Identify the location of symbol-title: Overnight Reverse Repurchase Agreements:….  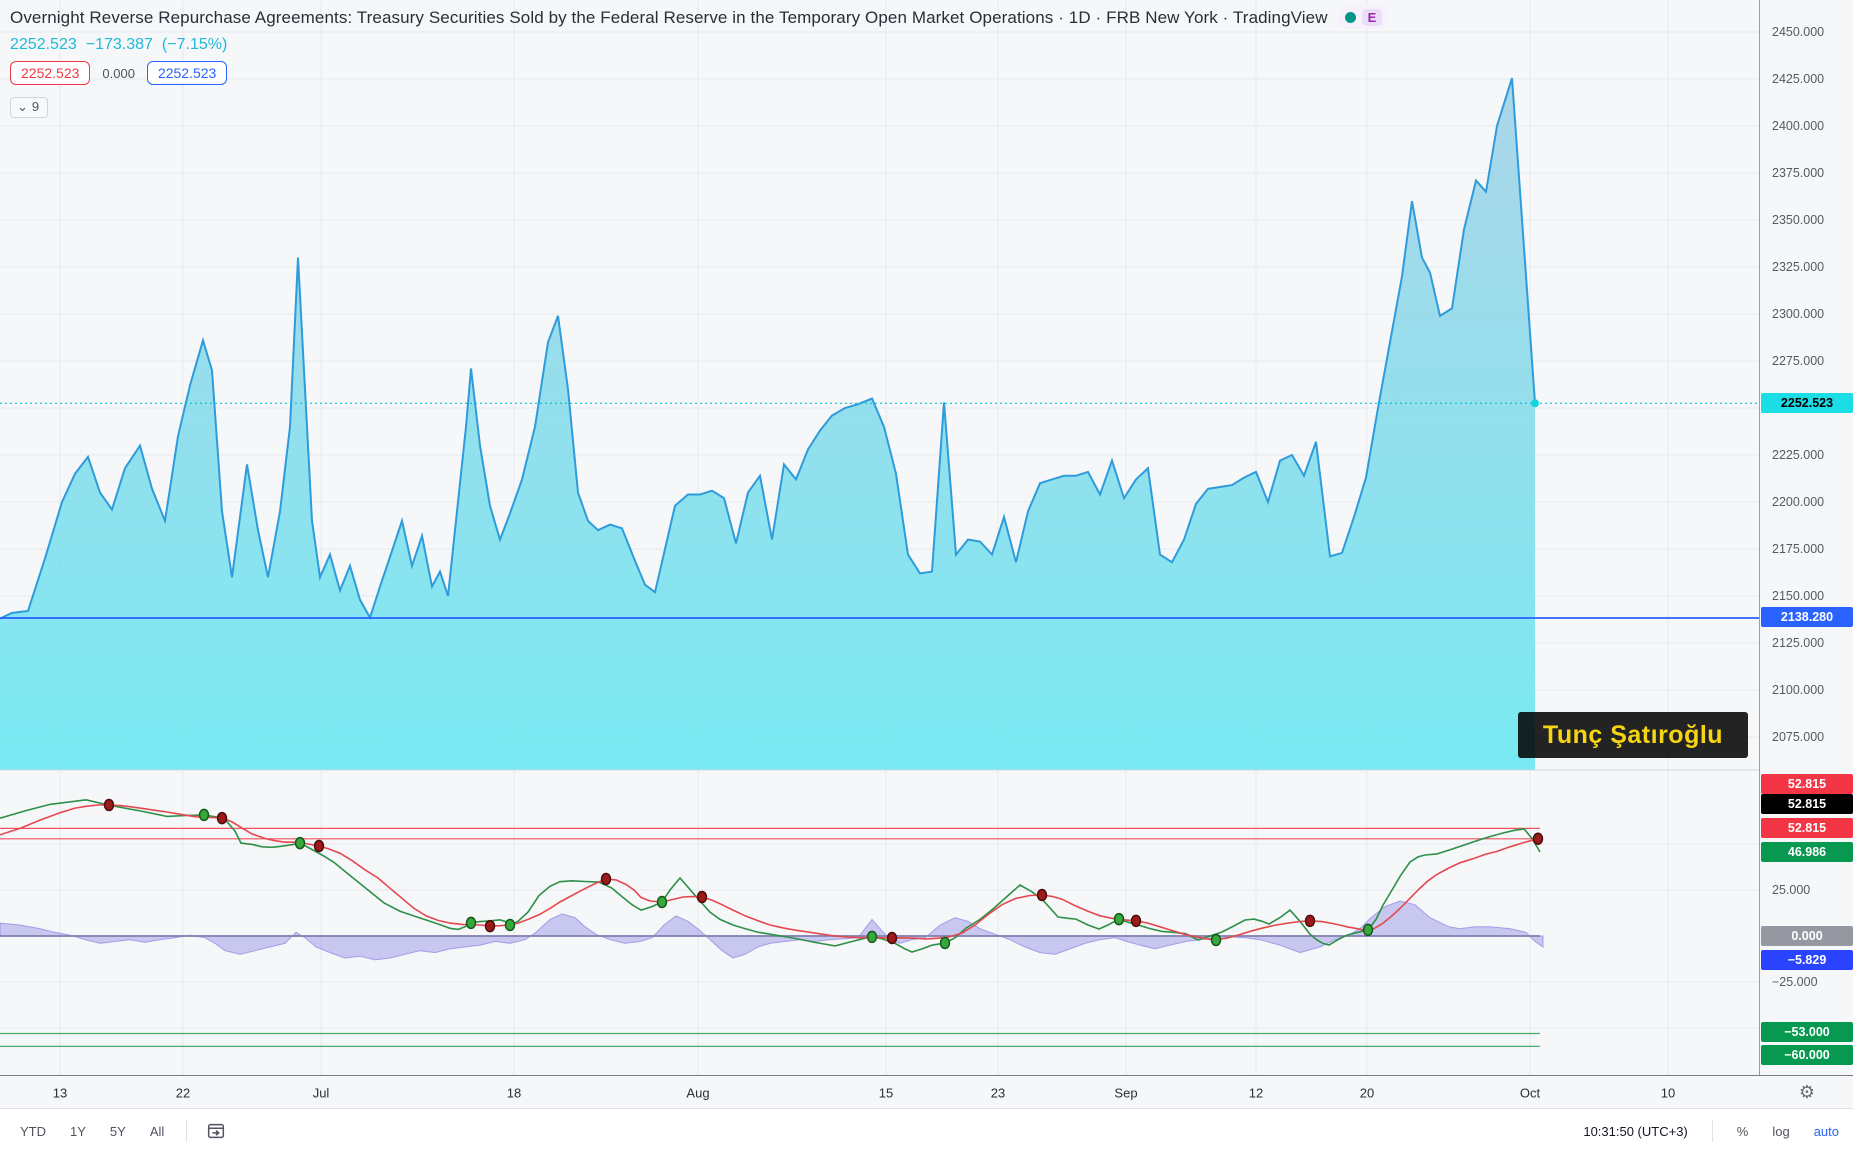
(669, 18).